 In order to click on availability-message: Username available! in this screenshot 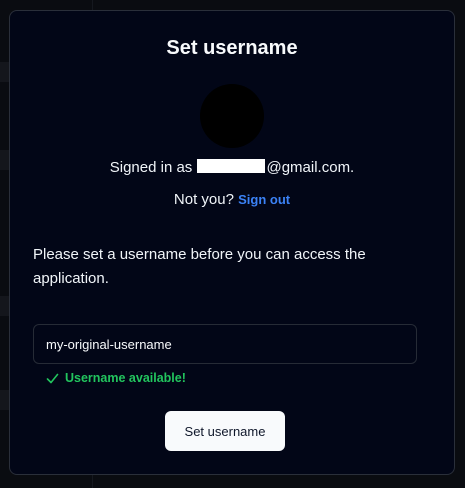, I will do `click(125, 378)`.